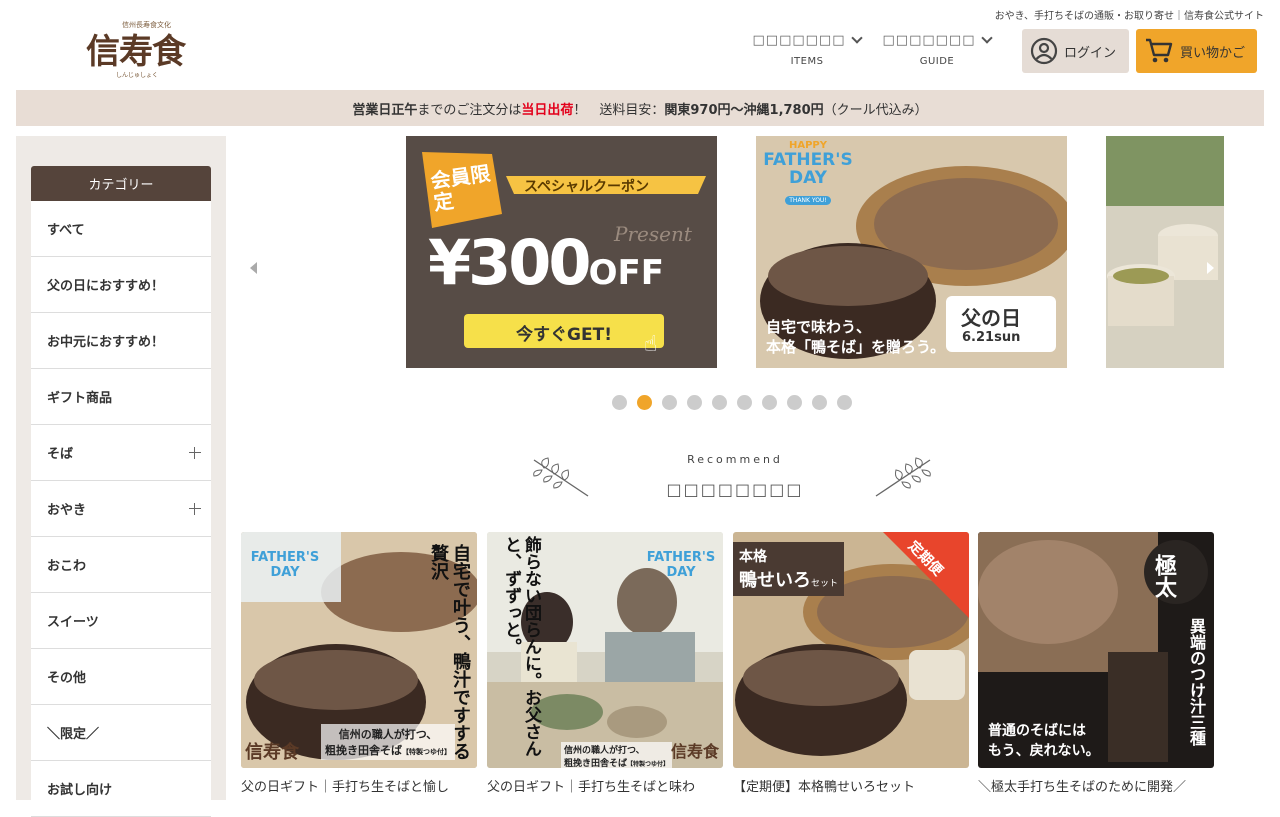  Describe the element at coordinates (121, 789) in the screenshot. I see `sidebar-item: お試し向け` at that location.